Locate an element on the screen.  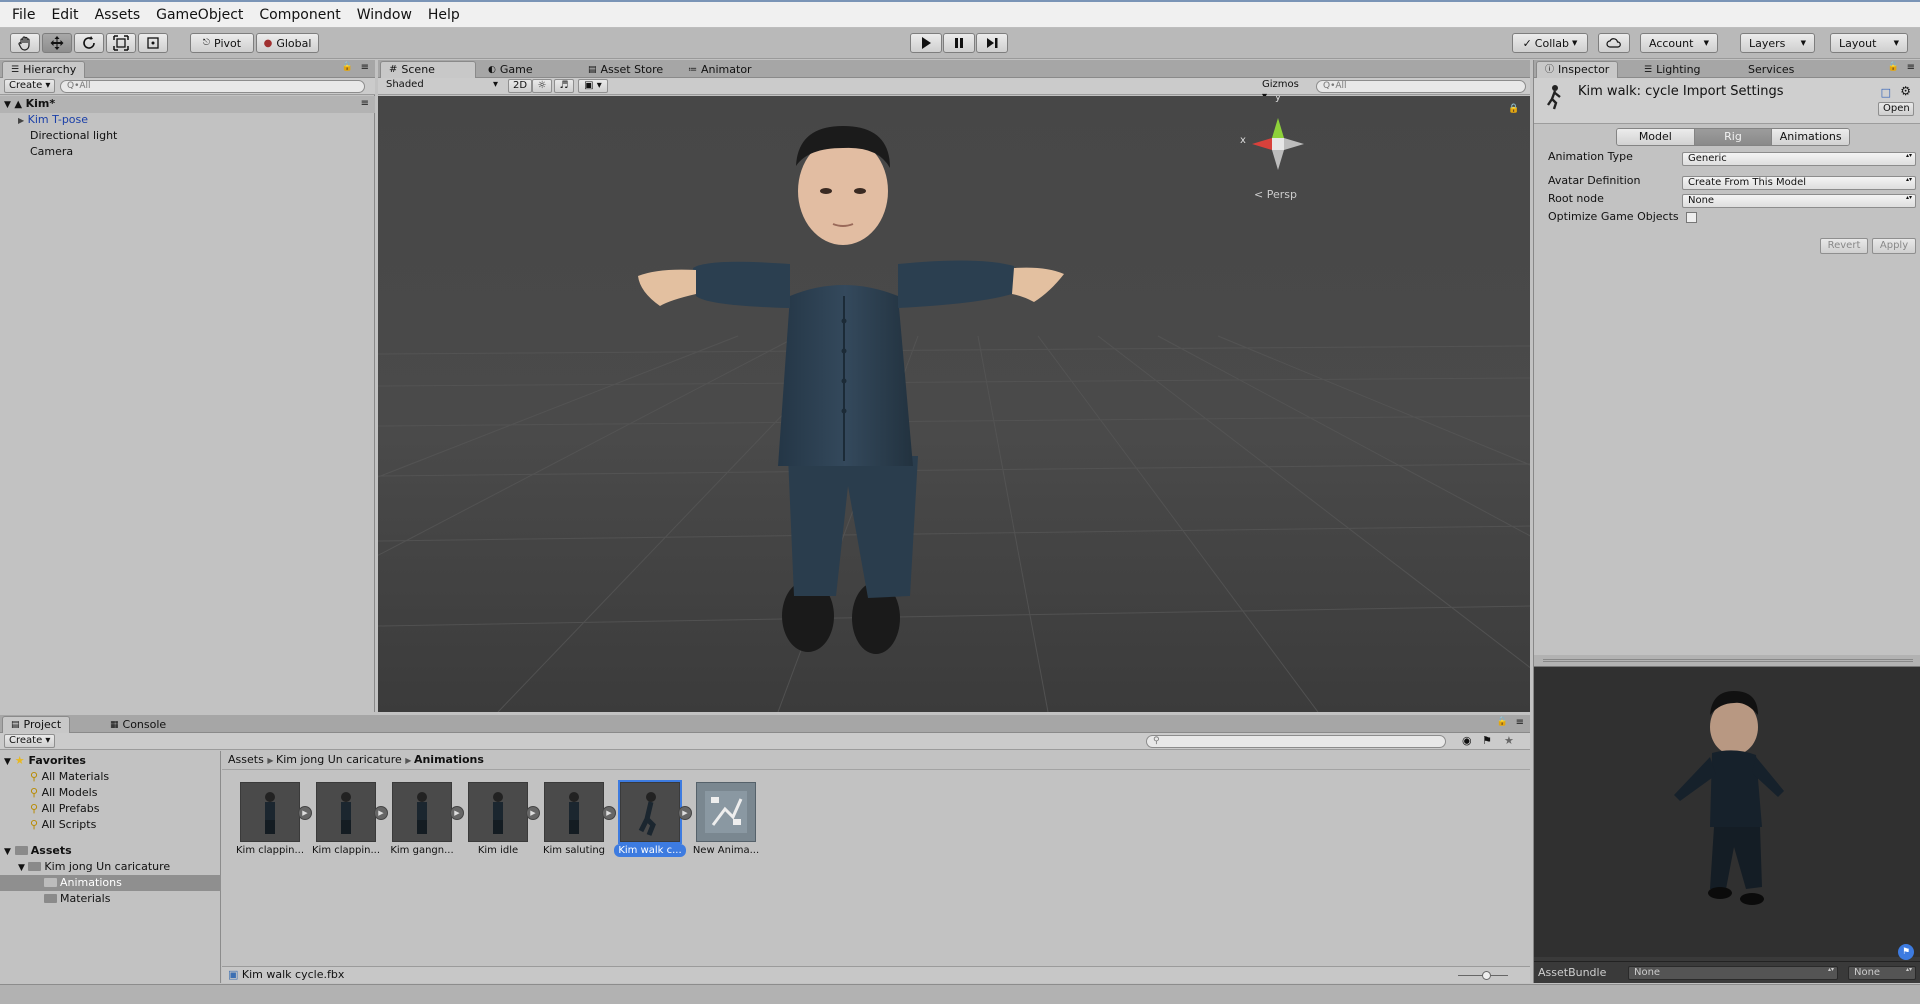
tab-animator: ≔ Animator is located at coordinates (720, 69).